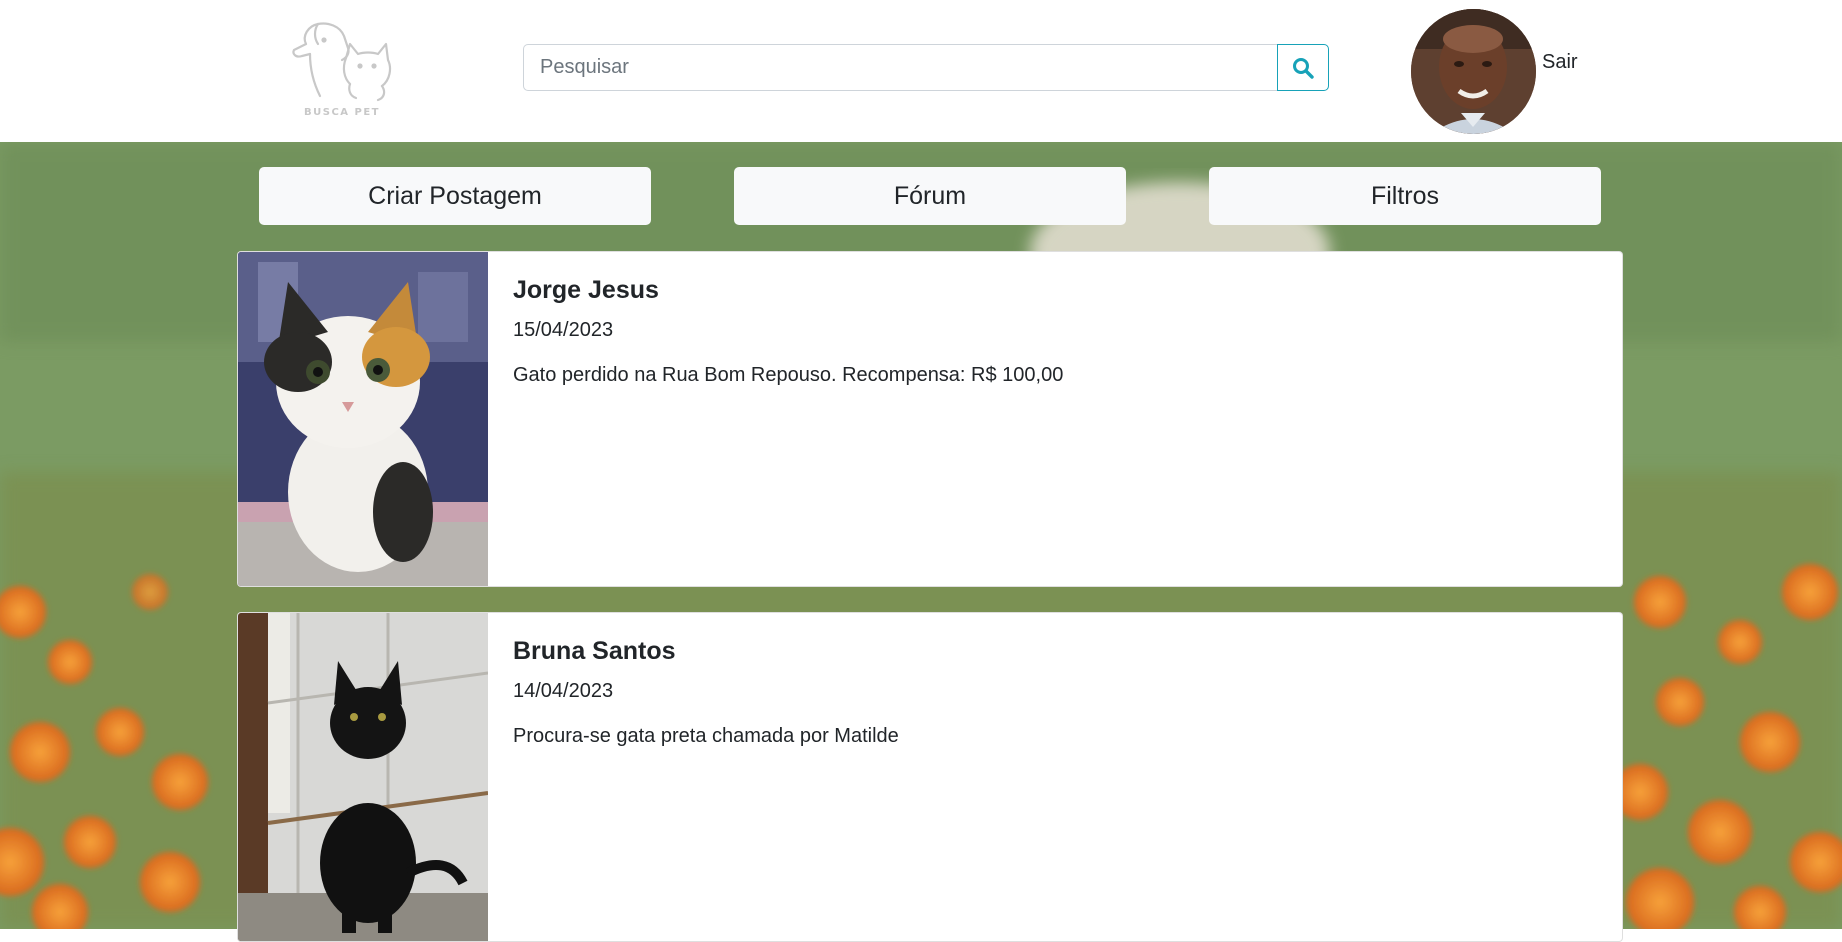 This screenshot has width=1842, height=942. I want to click on search-input, so click(900, 67).